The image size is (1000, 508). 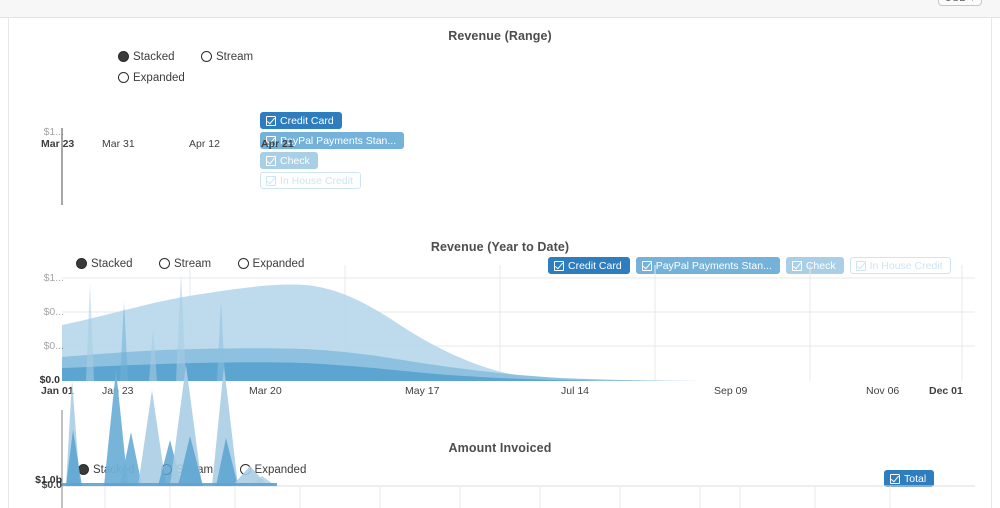 What do you see at coordinates (946, 391) in the screenshot?
I see `x-tick-revenue-ytd-7: Dec 01` at bounding box center [946, 391].